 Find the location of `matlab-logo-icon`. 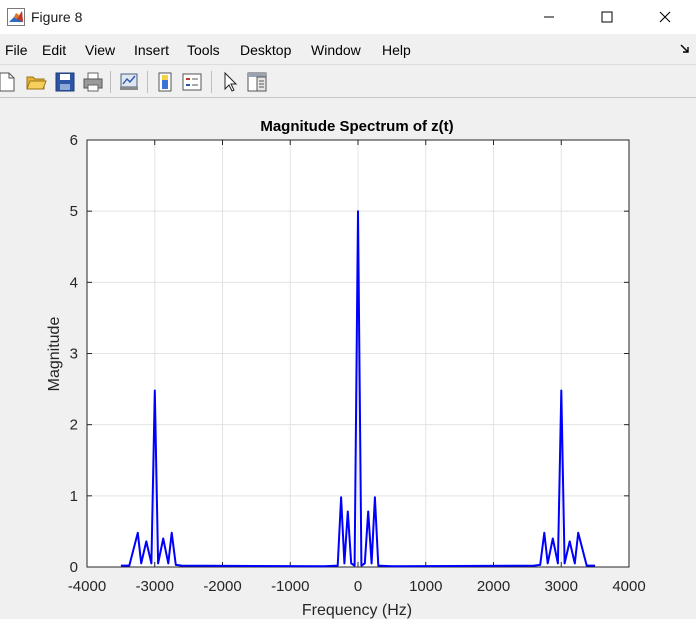

matlab-logo-icon is located at coordinates (16, 17).